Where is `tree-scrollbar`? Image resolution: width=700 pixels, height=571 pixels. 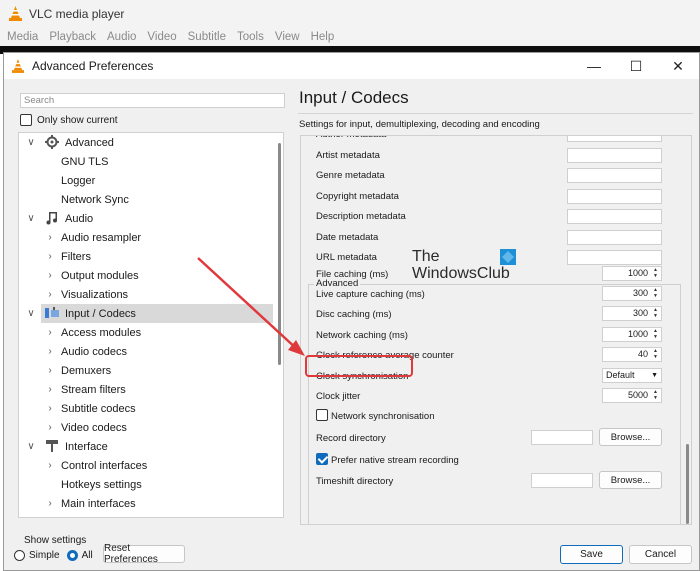
tree-scrollbar is located at coordinates (279, 254).